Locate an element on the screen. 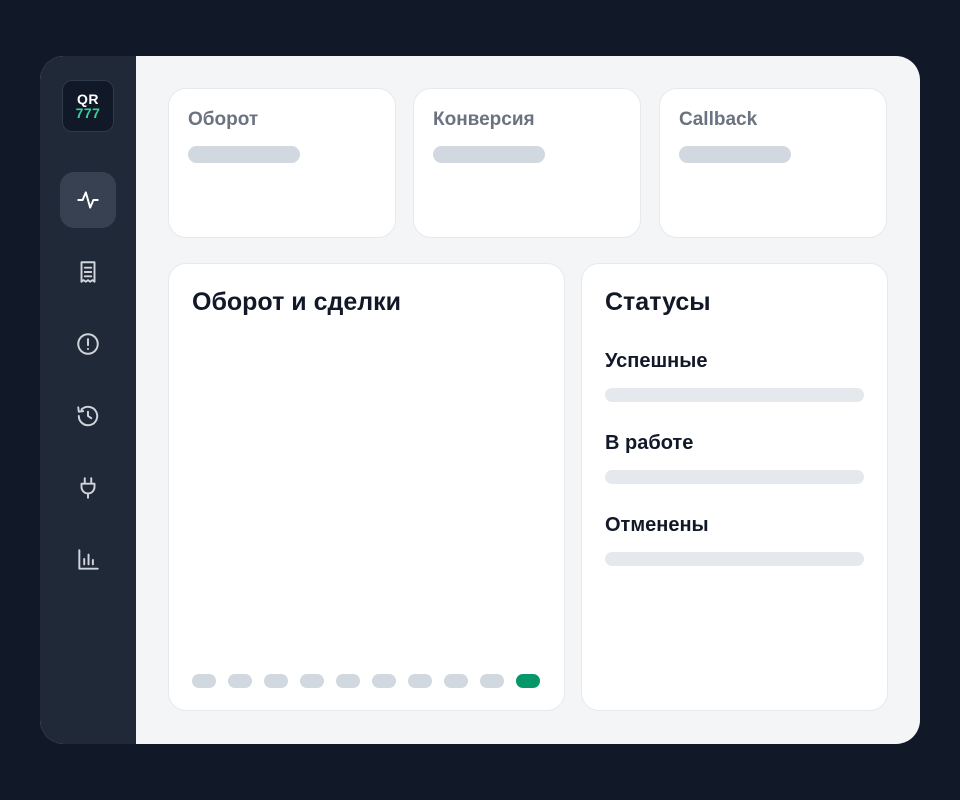  sidebar-item-activity is located at coordinates (88, 200).